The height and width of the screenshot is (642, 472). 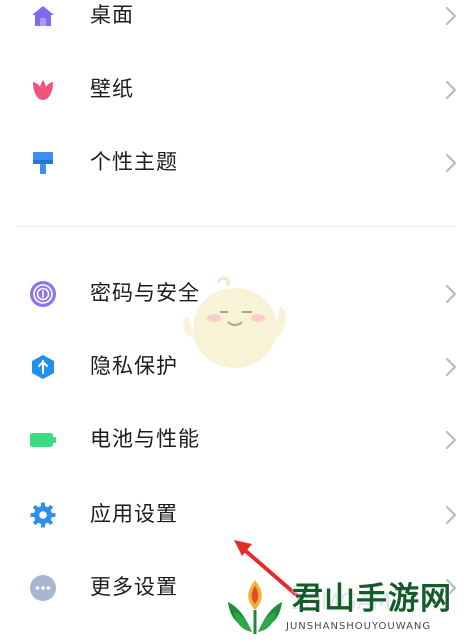 What do you see at coordinates (134, 514) in the screenshot?
I see `settings-item-label: 应用设置` at bounding box center [134, 514].